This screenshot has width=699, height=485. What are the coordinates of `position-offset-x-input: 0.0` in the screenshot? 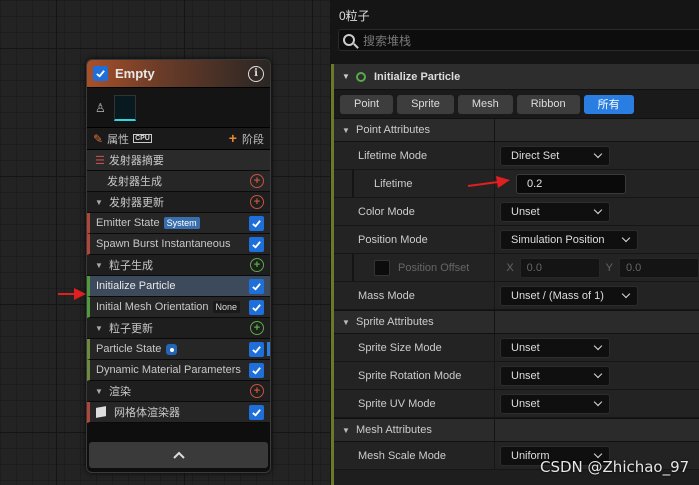 It's located at (559, 267).